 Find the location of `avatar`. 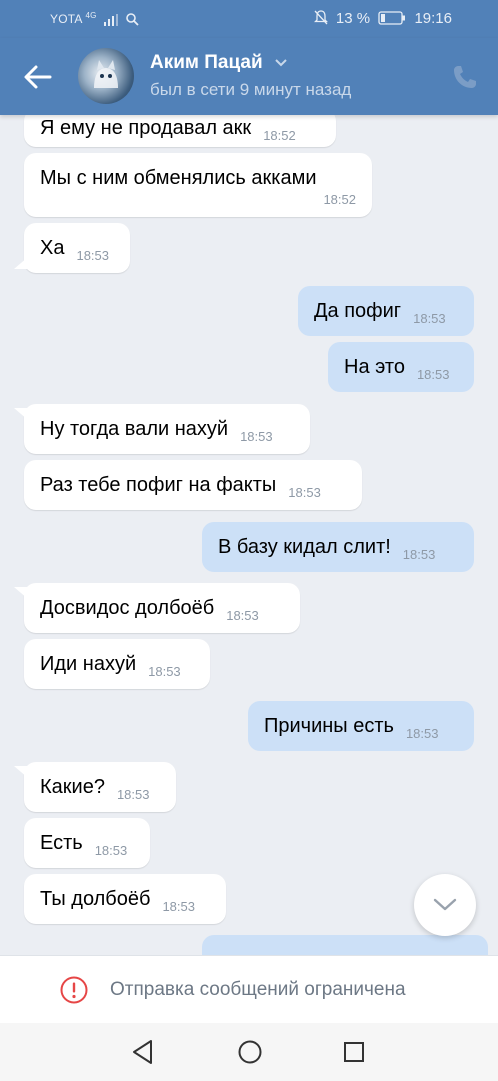

avatar is located at coordinates (106, 76).